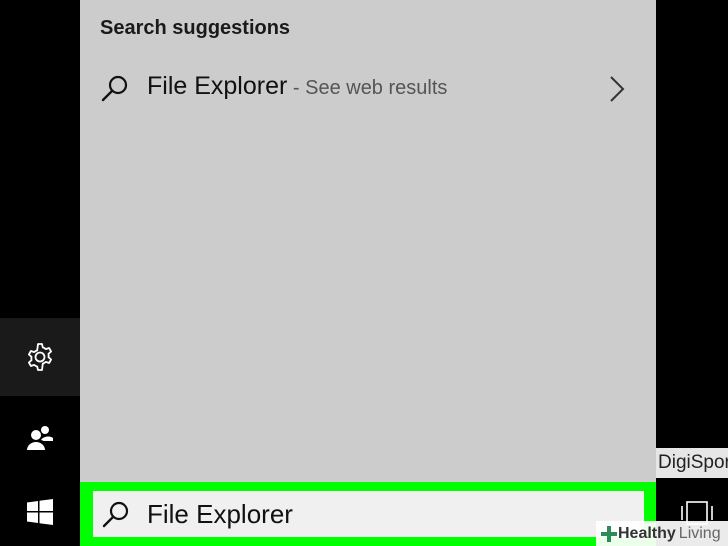  I want to click on watermark-bold-text: Healthy, so click(647, 533).